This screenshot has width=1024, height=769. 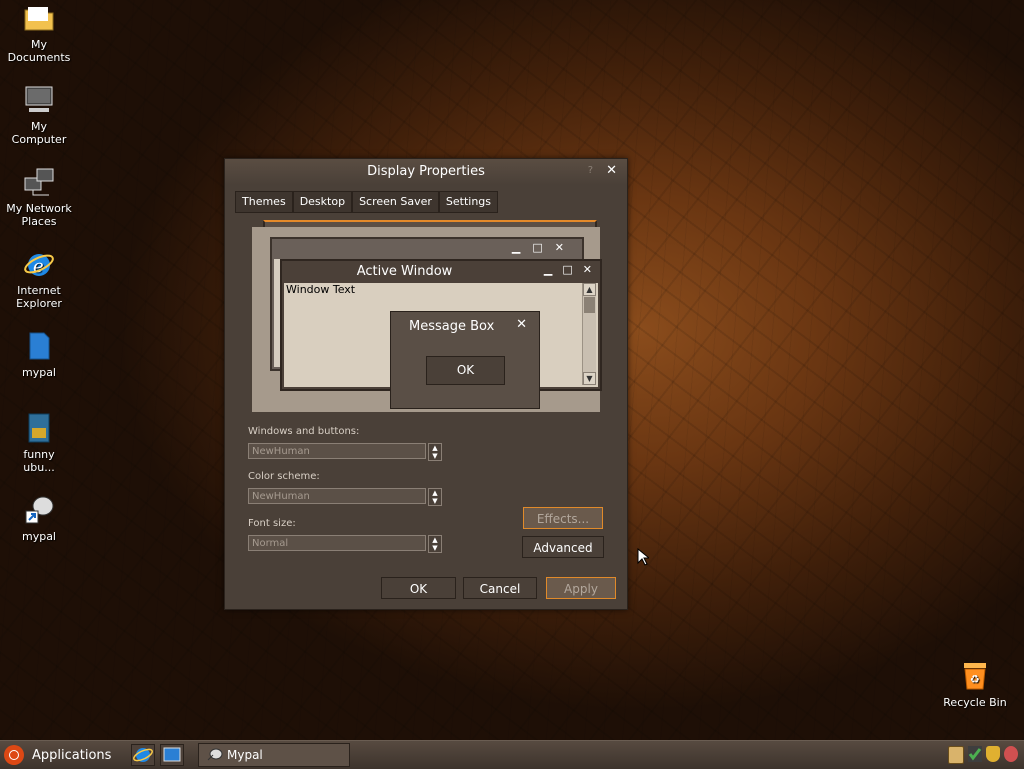 I want to click on desktop-icon-my-network-places: My Network Places, so click(x=39, y=197).